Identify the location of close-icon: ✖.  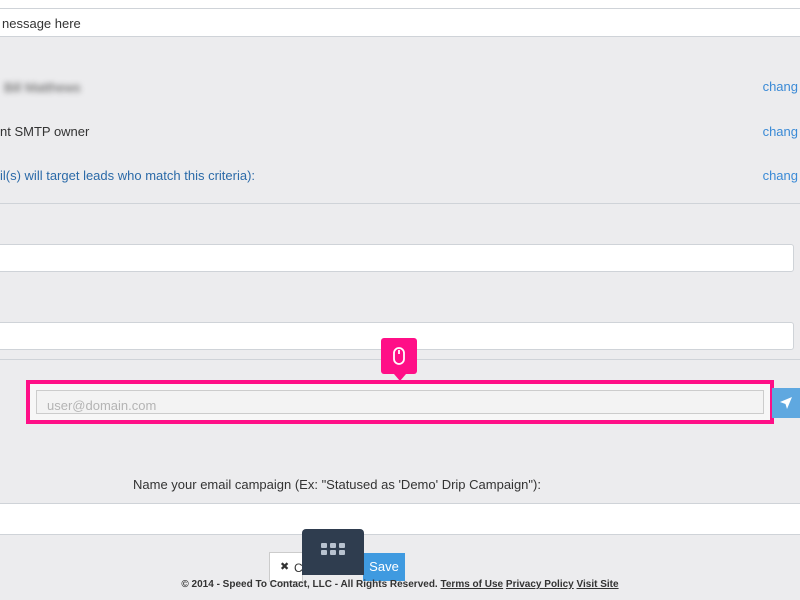
(285, 567).